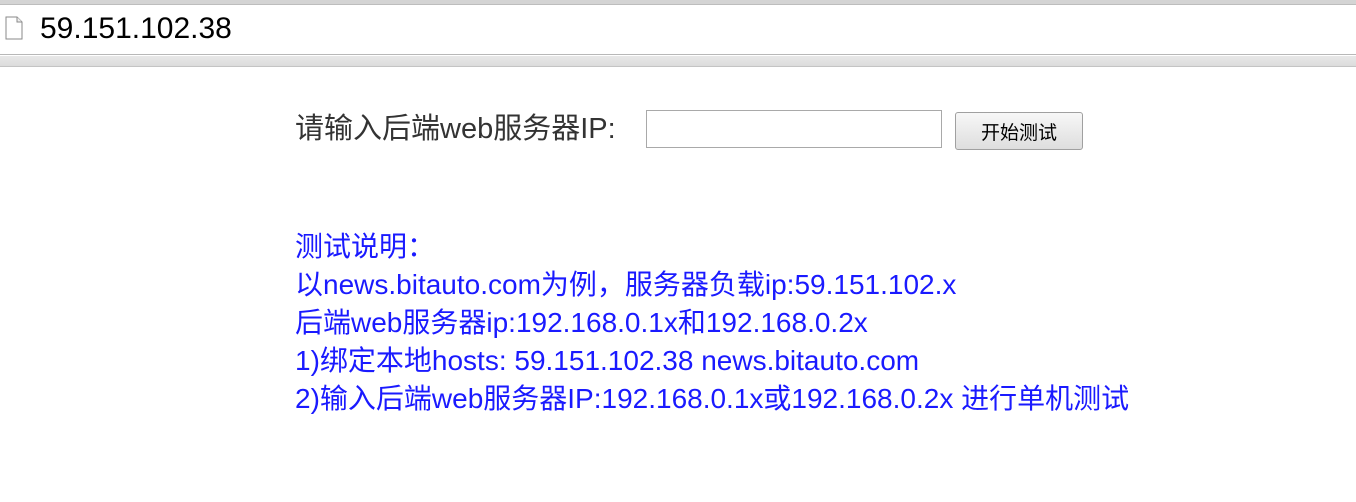 The image size is (1356, 502). I want to click on start-test-button: 开始测试, so click(1019, 131).